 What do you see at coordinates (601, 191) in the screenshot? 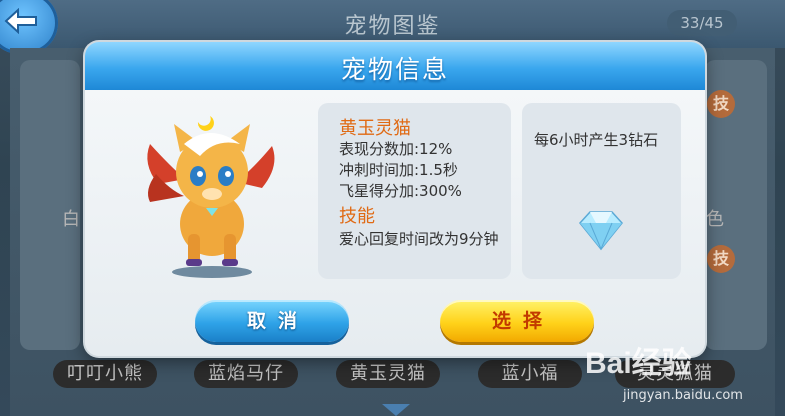
I see `pet-ability-box: 每6小时产生3钻石` at bounding box center [601, 191].